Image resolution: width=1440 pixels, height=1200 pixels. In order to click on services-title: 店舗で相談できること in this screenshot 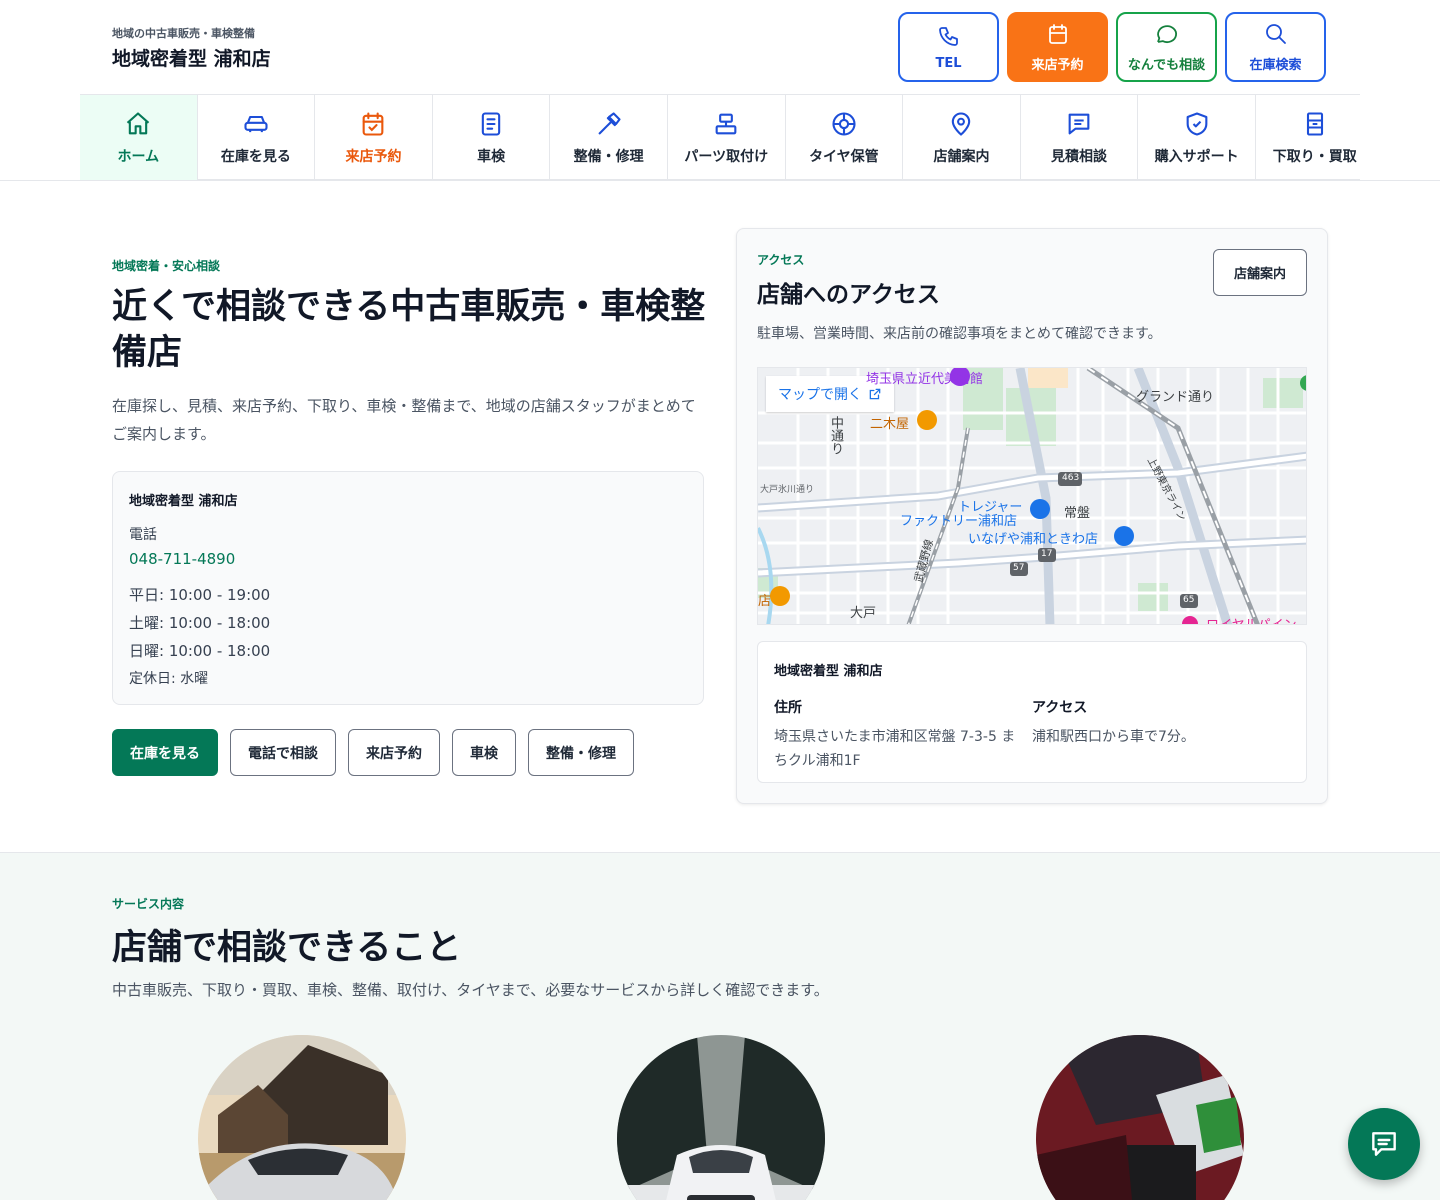, I will do `click(287, 948)`.